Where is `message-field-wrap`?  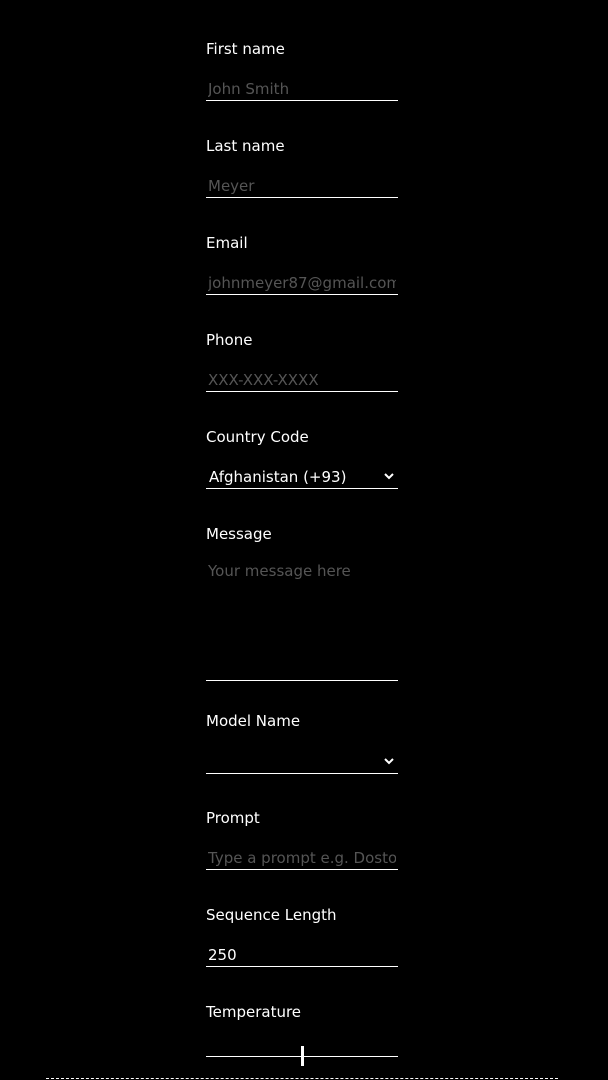
message-field-wrap is located at coordinates (302, 619).